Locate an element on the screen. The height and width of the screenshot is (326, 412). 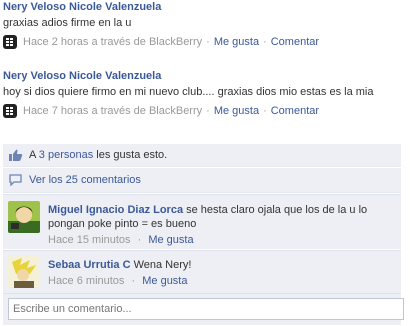
view-all-comments-link: Ver los 25 comentarios is located at coordinates (85, 180).